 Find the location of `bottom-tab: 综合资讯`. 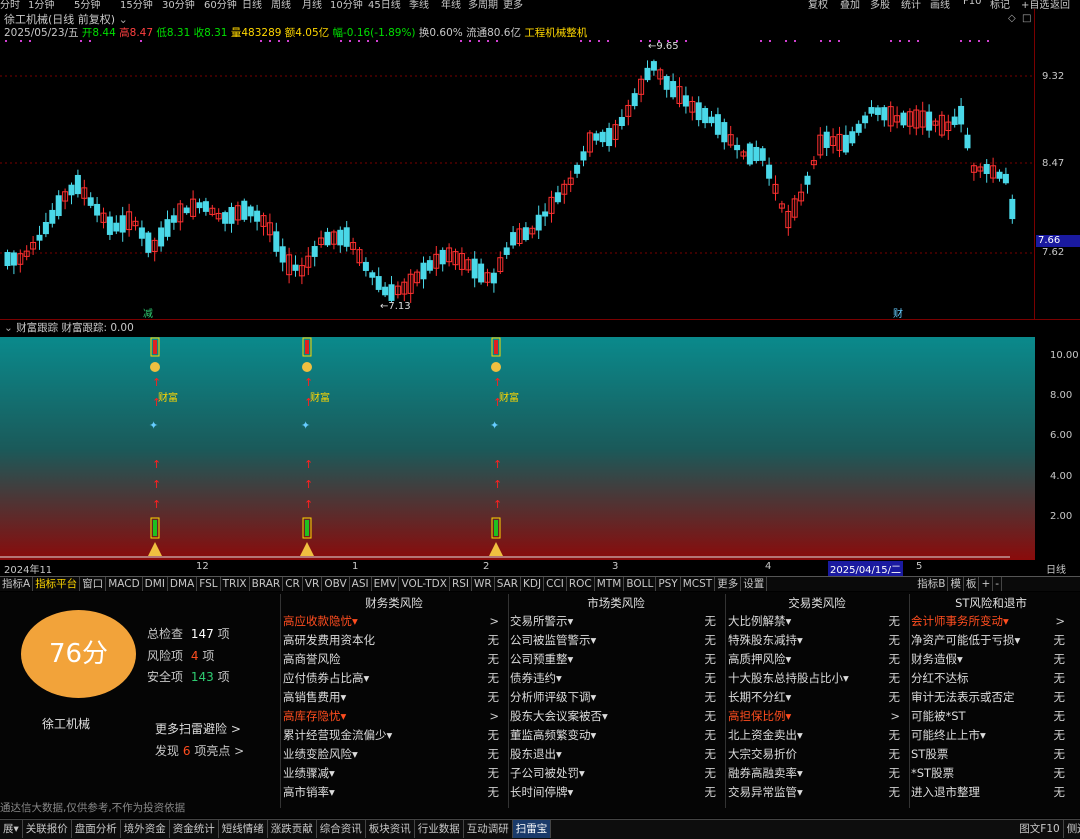

bottom-tab: 综合资讯 is located at coordinates (341, 829).